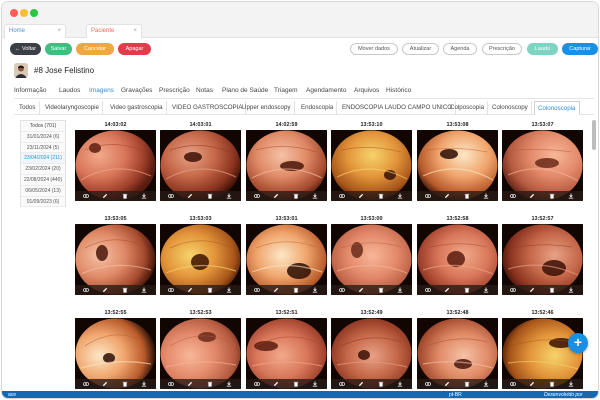  I want to click on exam-tab: Colonoscopy, so click(512, 108).